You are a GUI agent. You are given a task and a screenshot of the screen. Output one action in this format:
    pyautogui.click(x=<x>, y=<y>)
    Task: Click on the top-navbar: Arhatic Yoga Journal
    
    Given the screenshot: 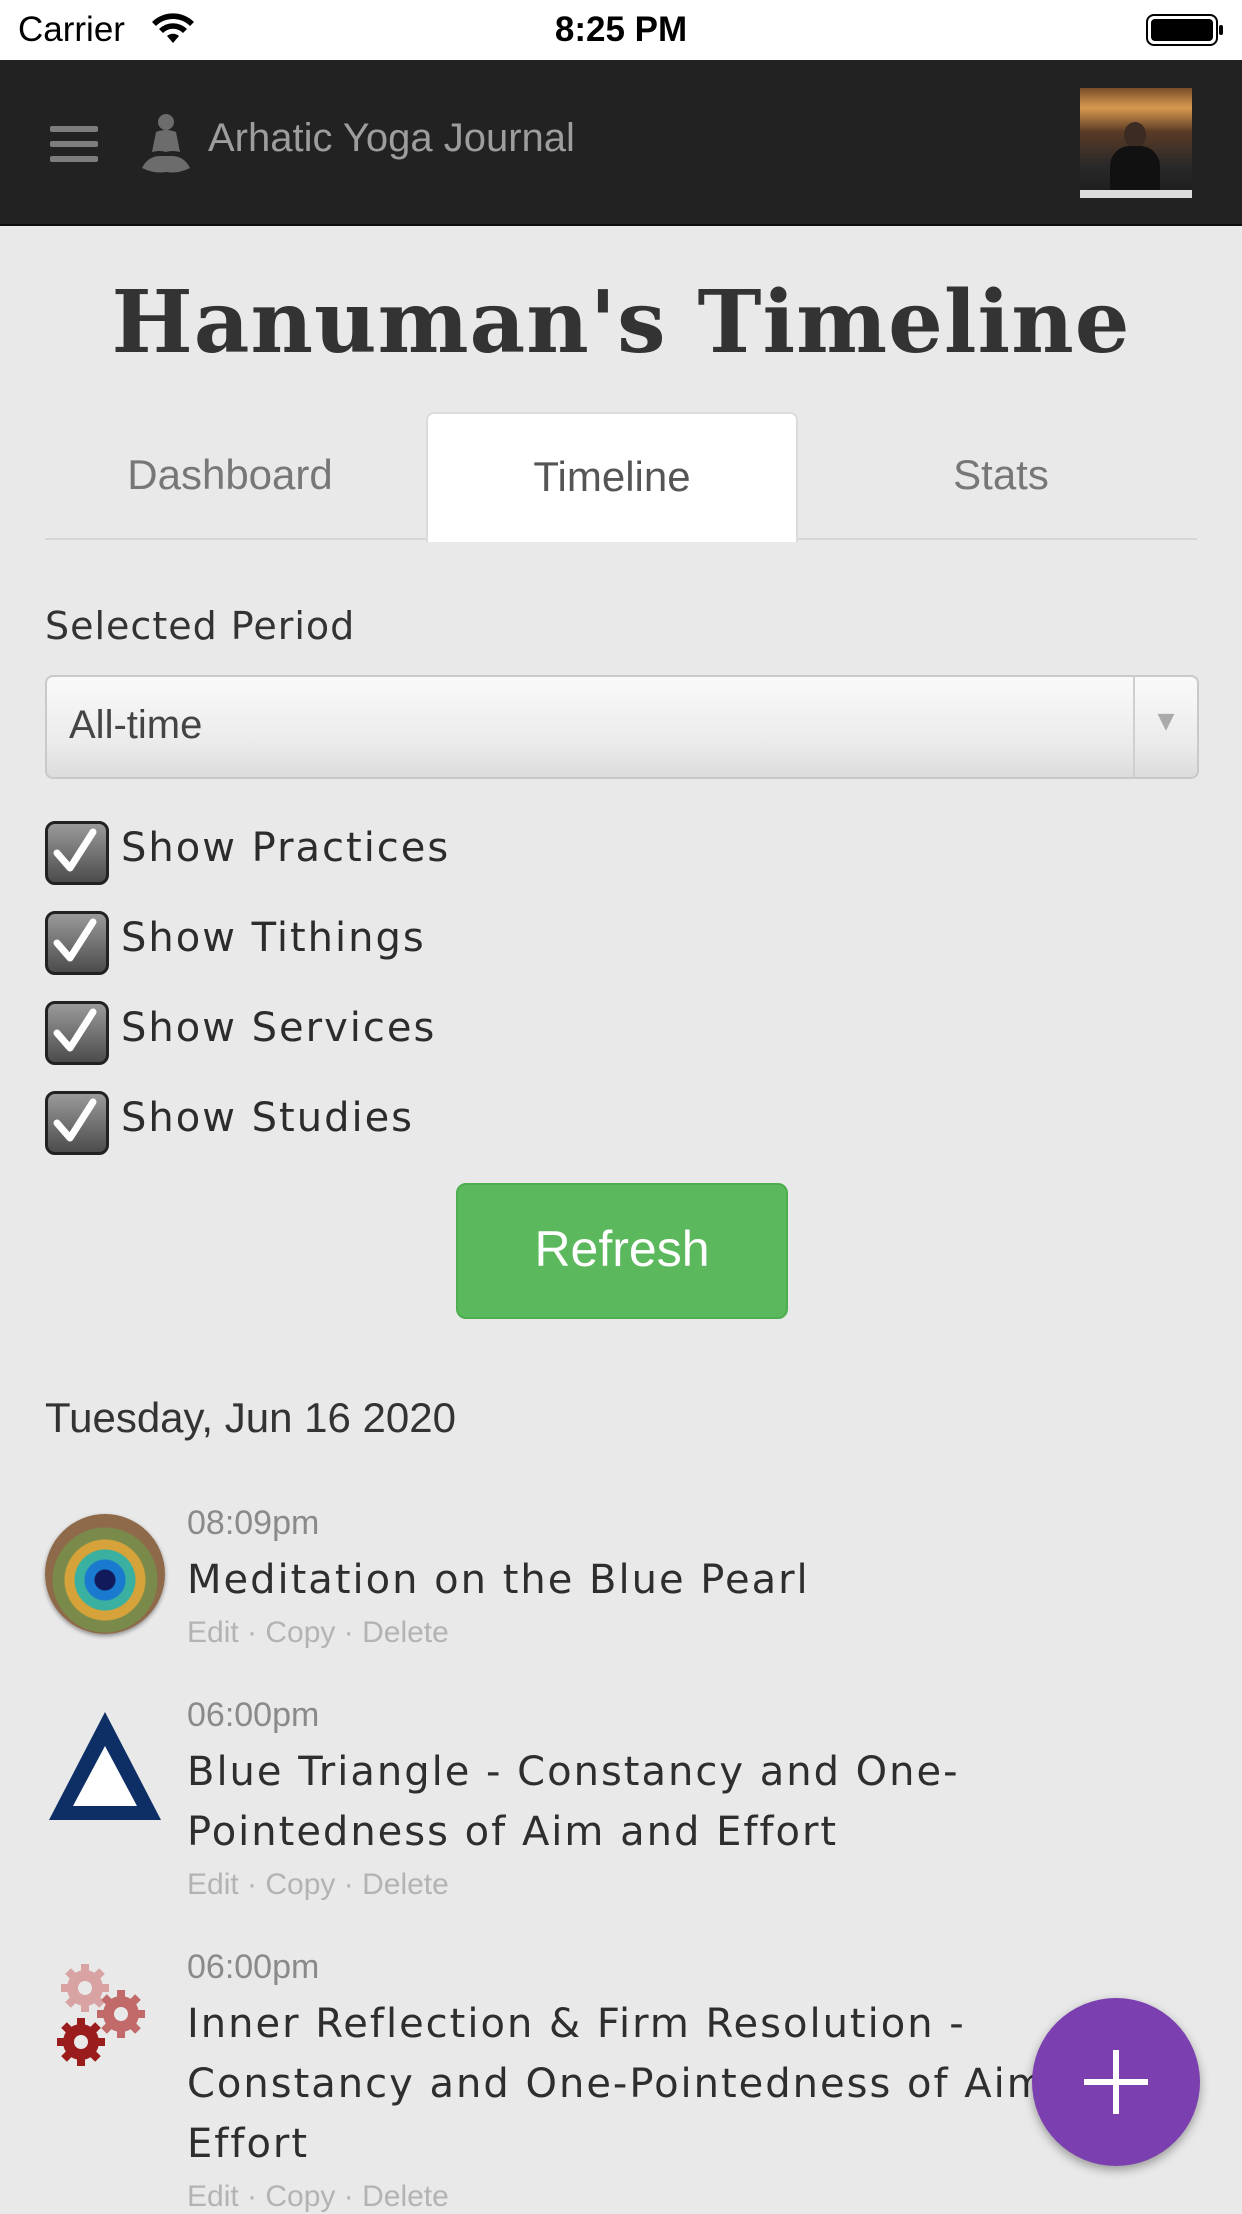 What is the action you would take?
    pyautogui.click(x=621, y=143)
    